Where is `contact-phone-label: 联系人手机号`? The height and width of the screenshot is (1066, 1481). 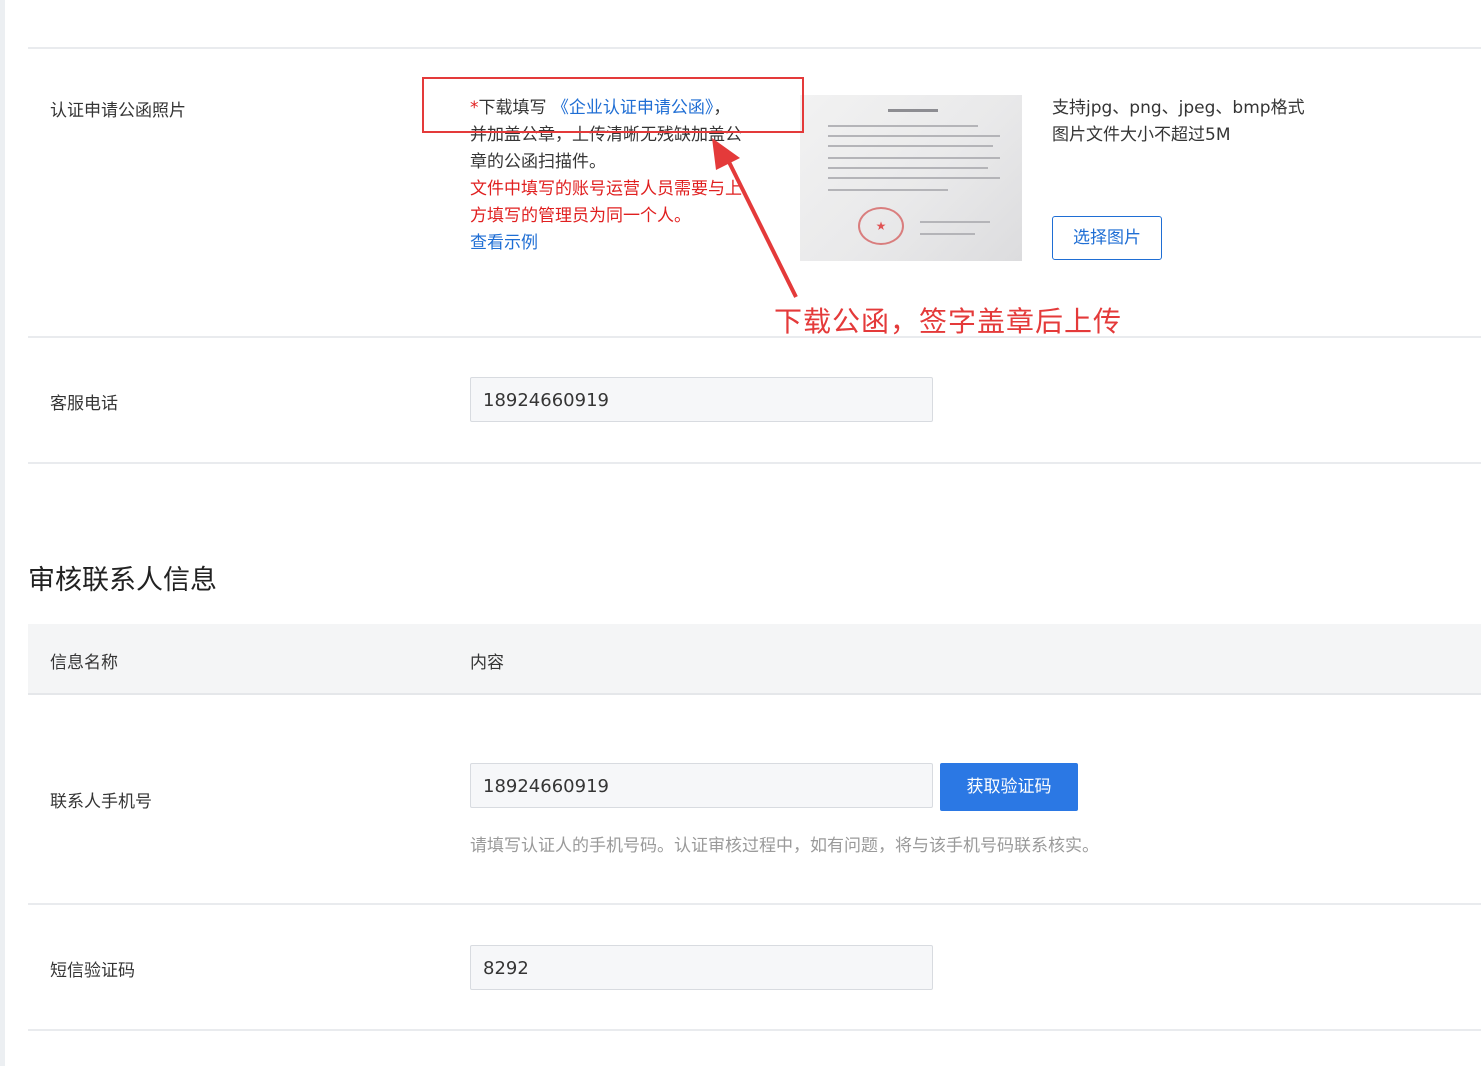
contact-phone-label: 联系人手机号 is located at coordinates (101, 802).